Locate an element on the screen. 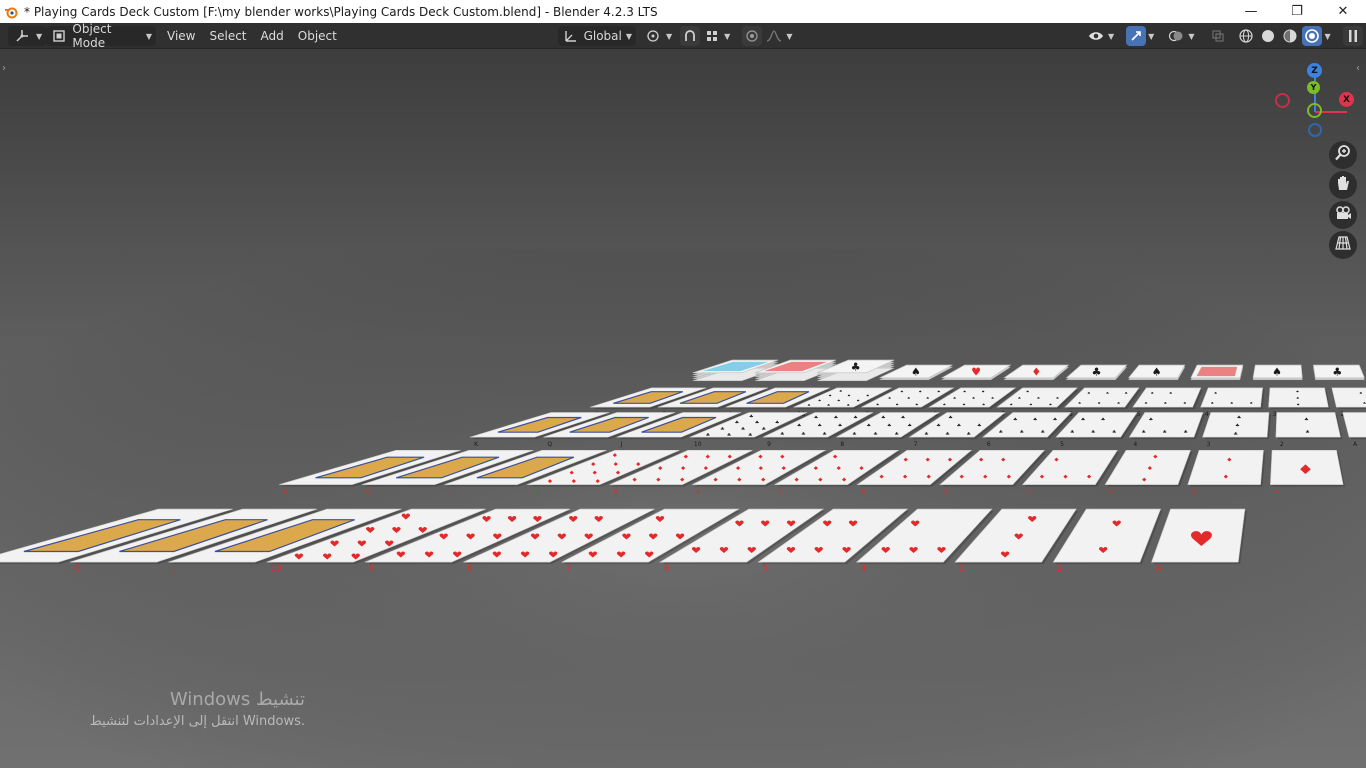  solid-shading-icon is located at coordinates (1268, 36).